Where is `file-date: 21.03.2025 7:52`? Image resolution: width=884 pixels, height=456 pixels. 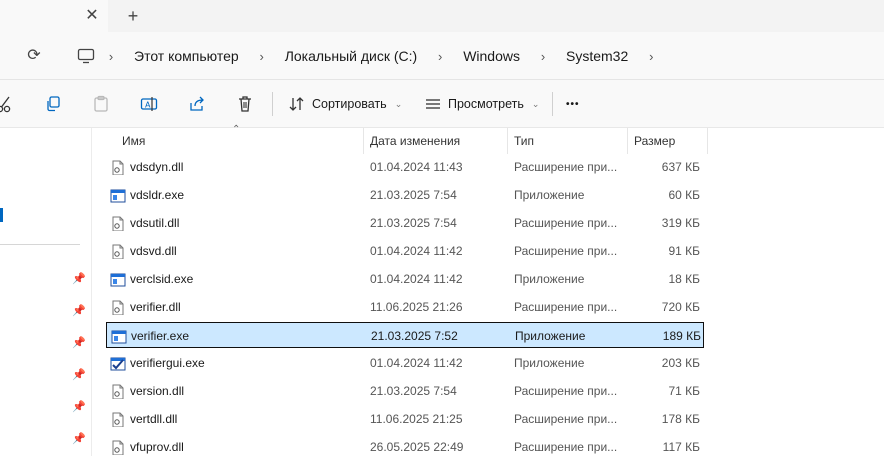 file-date: 21.03.2025 7:52 is located at coordinates (414, 336).